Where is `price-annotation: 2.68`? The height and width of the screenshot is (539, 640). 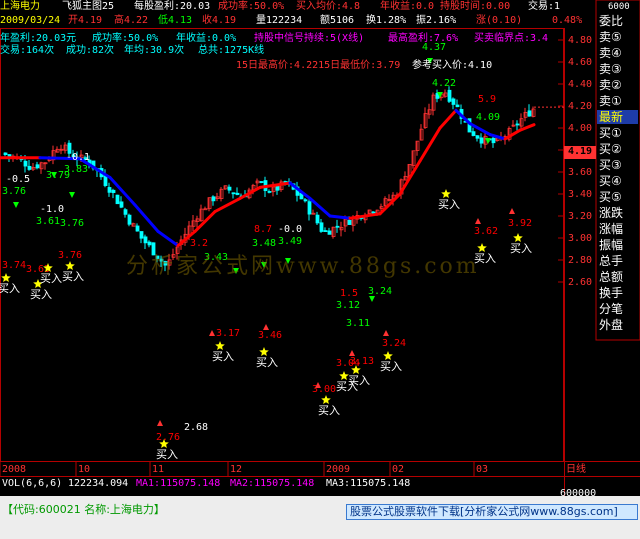 price-annotation: 2.68 is located at coordinates (196, 427).